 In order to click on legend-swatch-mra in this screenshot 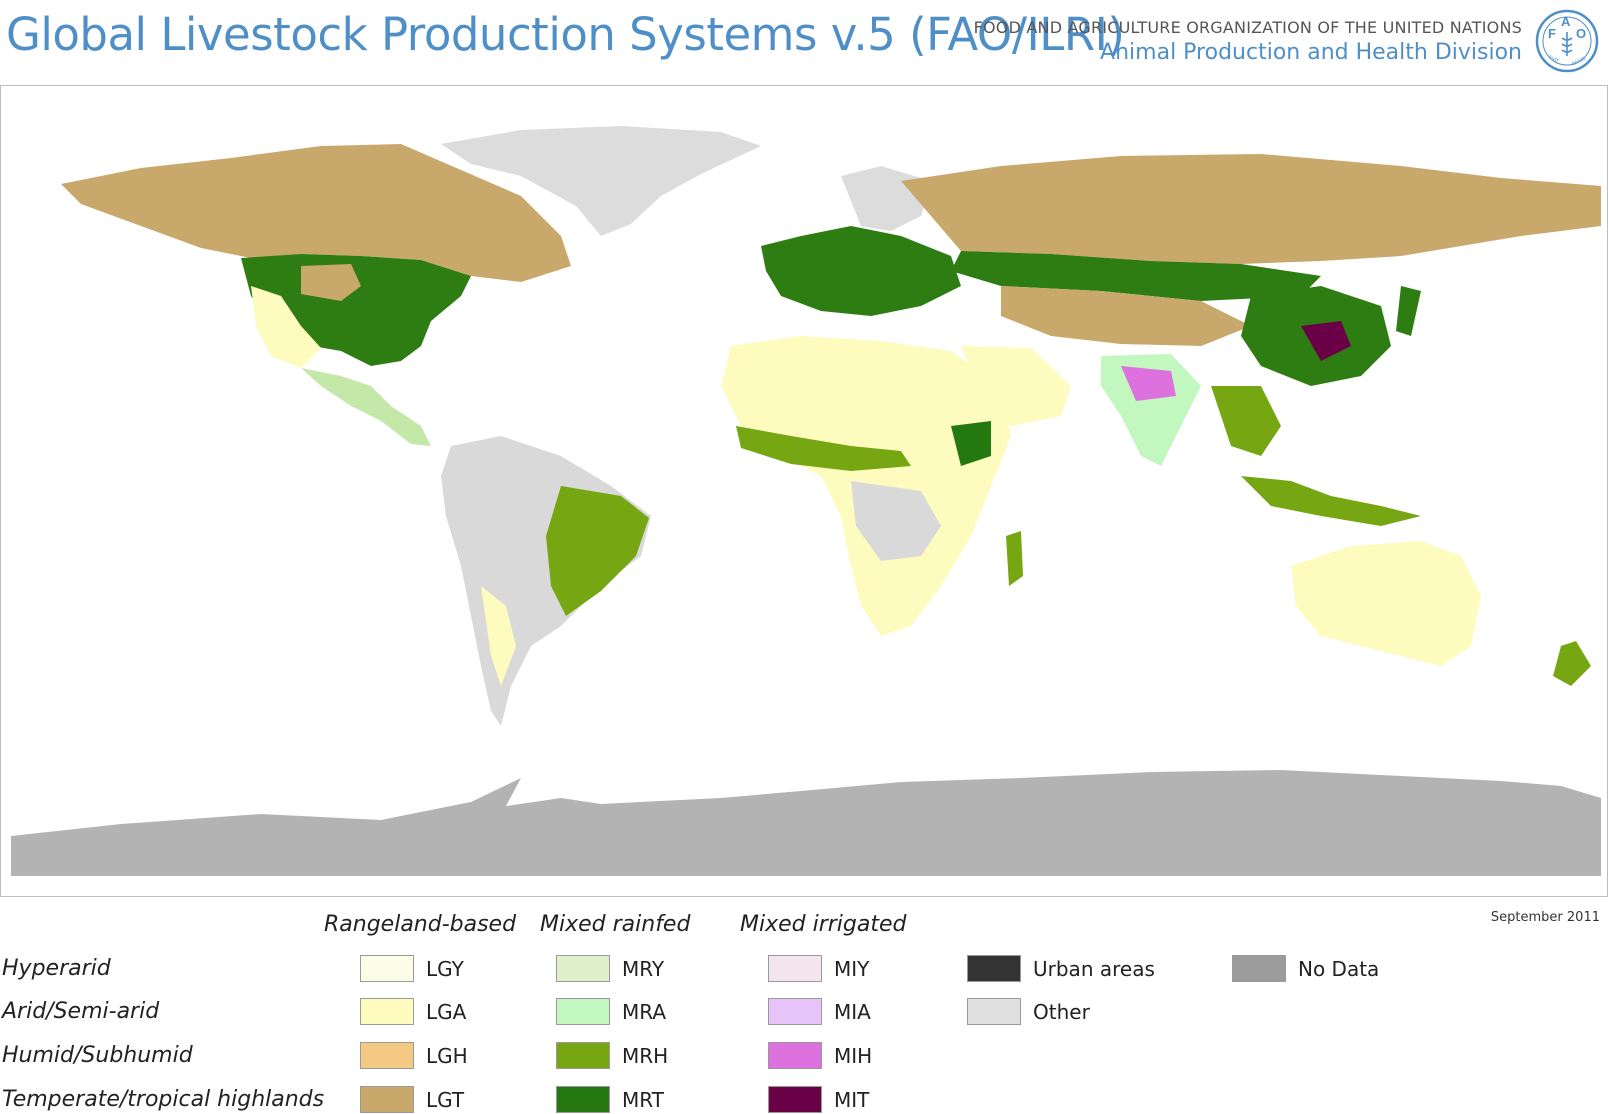, I will do `click(583, 1011)`.